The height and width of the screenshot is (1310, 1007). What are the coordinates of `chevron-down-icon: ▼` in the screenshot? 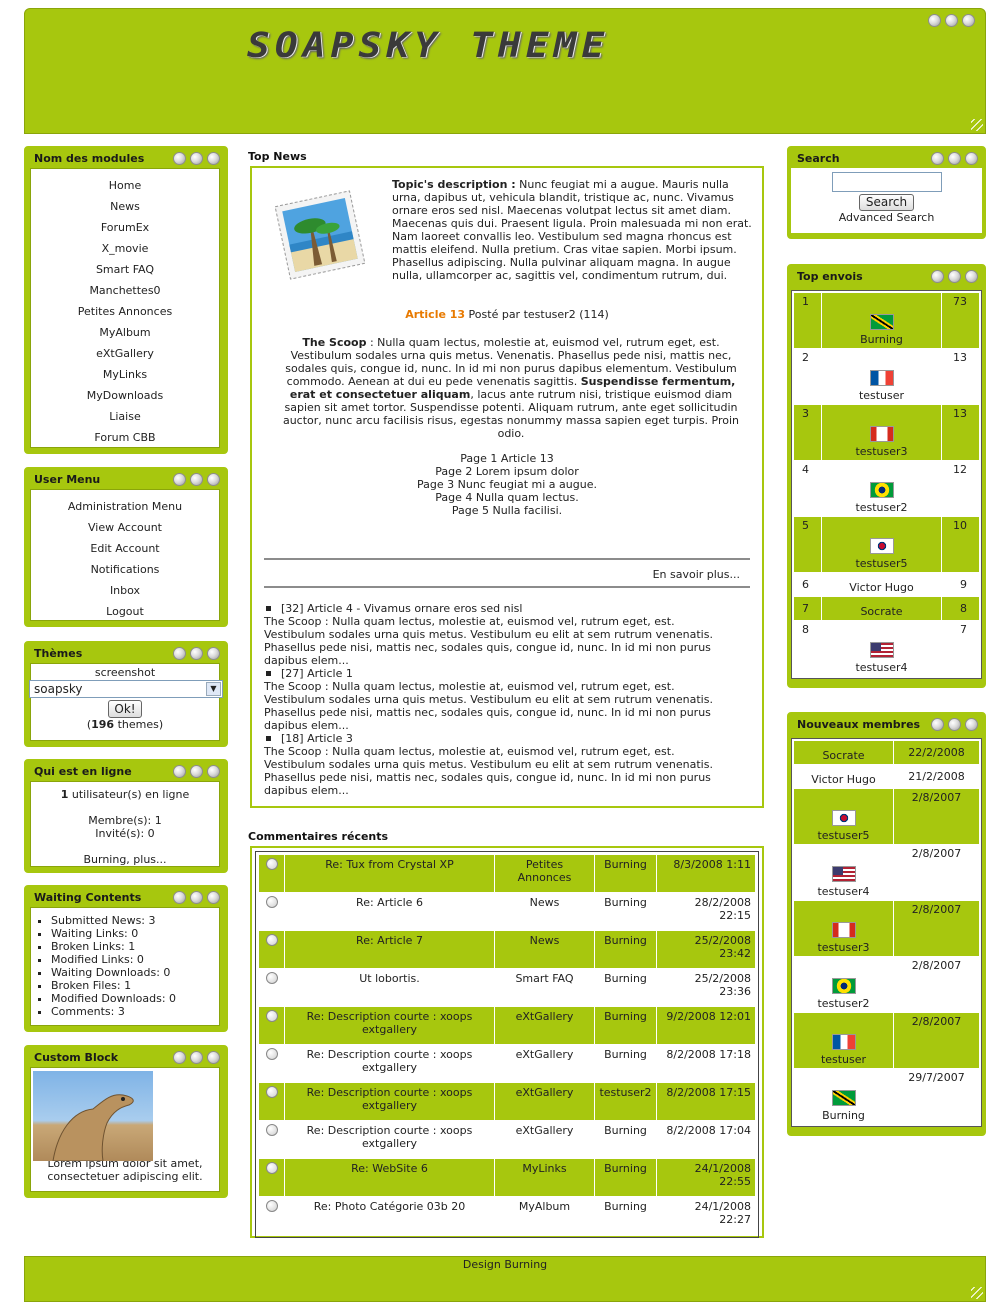 It's located at (213, 689).